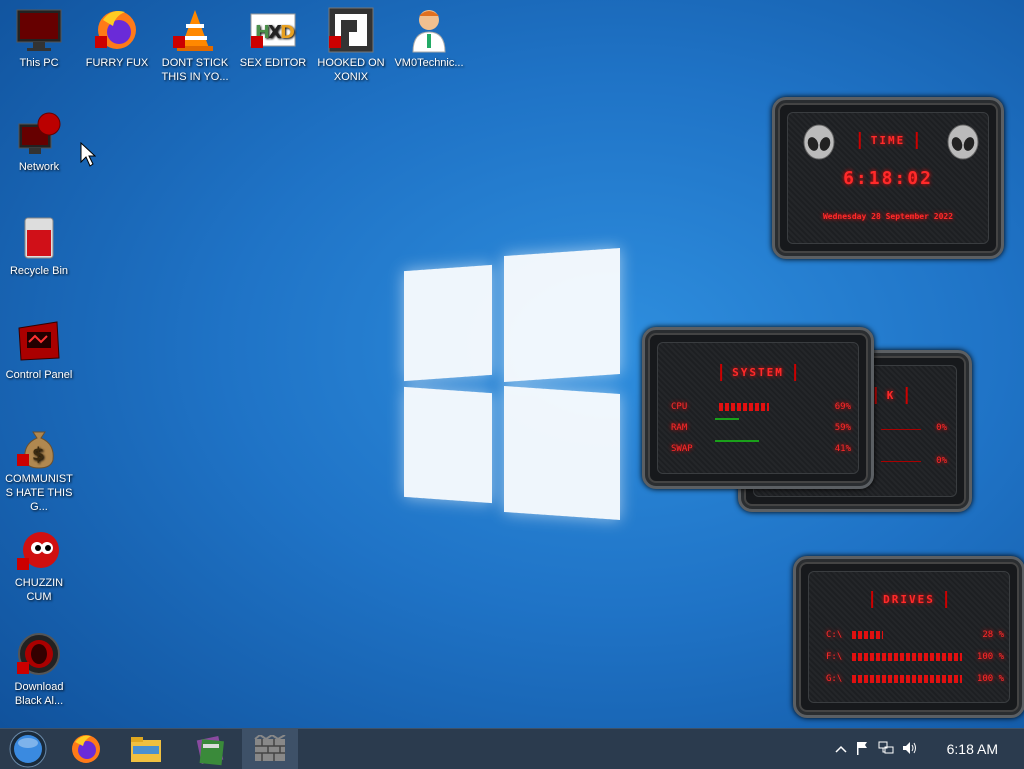 The height and width of the screenshot is (769, 1024). Describe the element at coordinates (834, 635) in the screenshot. I see `drive-c-label: C:\` at that location.